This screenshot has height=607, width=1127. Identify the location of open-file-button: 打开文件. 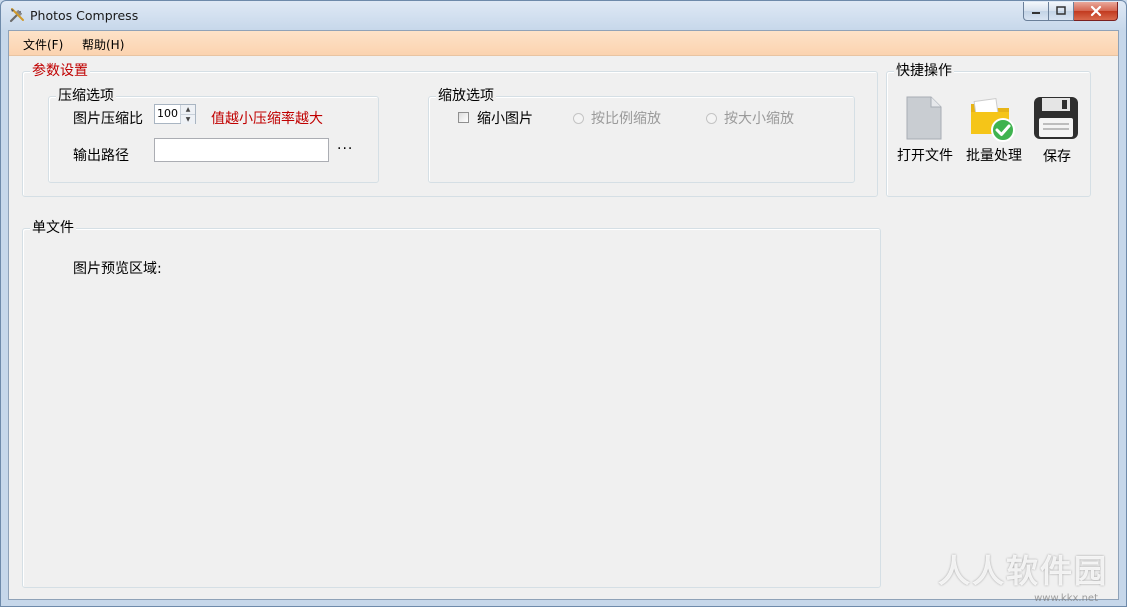
(925, 128).